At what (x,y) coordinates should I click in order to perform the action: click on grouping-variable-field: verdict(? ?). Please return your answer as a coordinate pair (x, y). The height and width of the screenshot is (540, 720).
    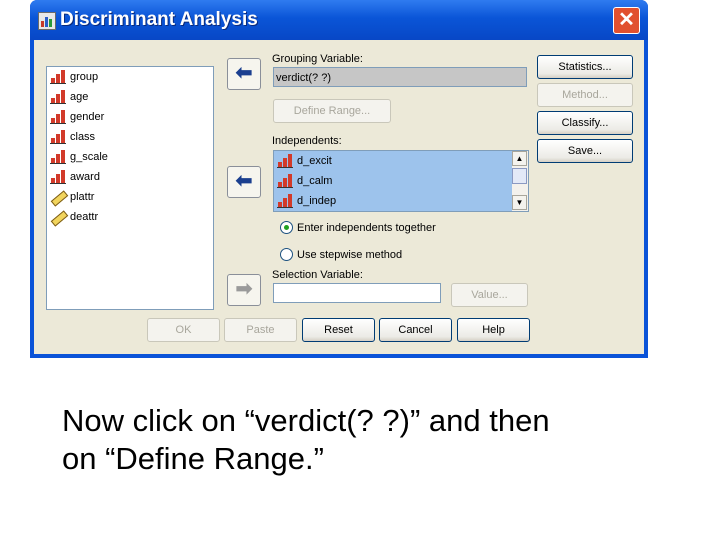
    Looking at the image, I should click on (400, 77).